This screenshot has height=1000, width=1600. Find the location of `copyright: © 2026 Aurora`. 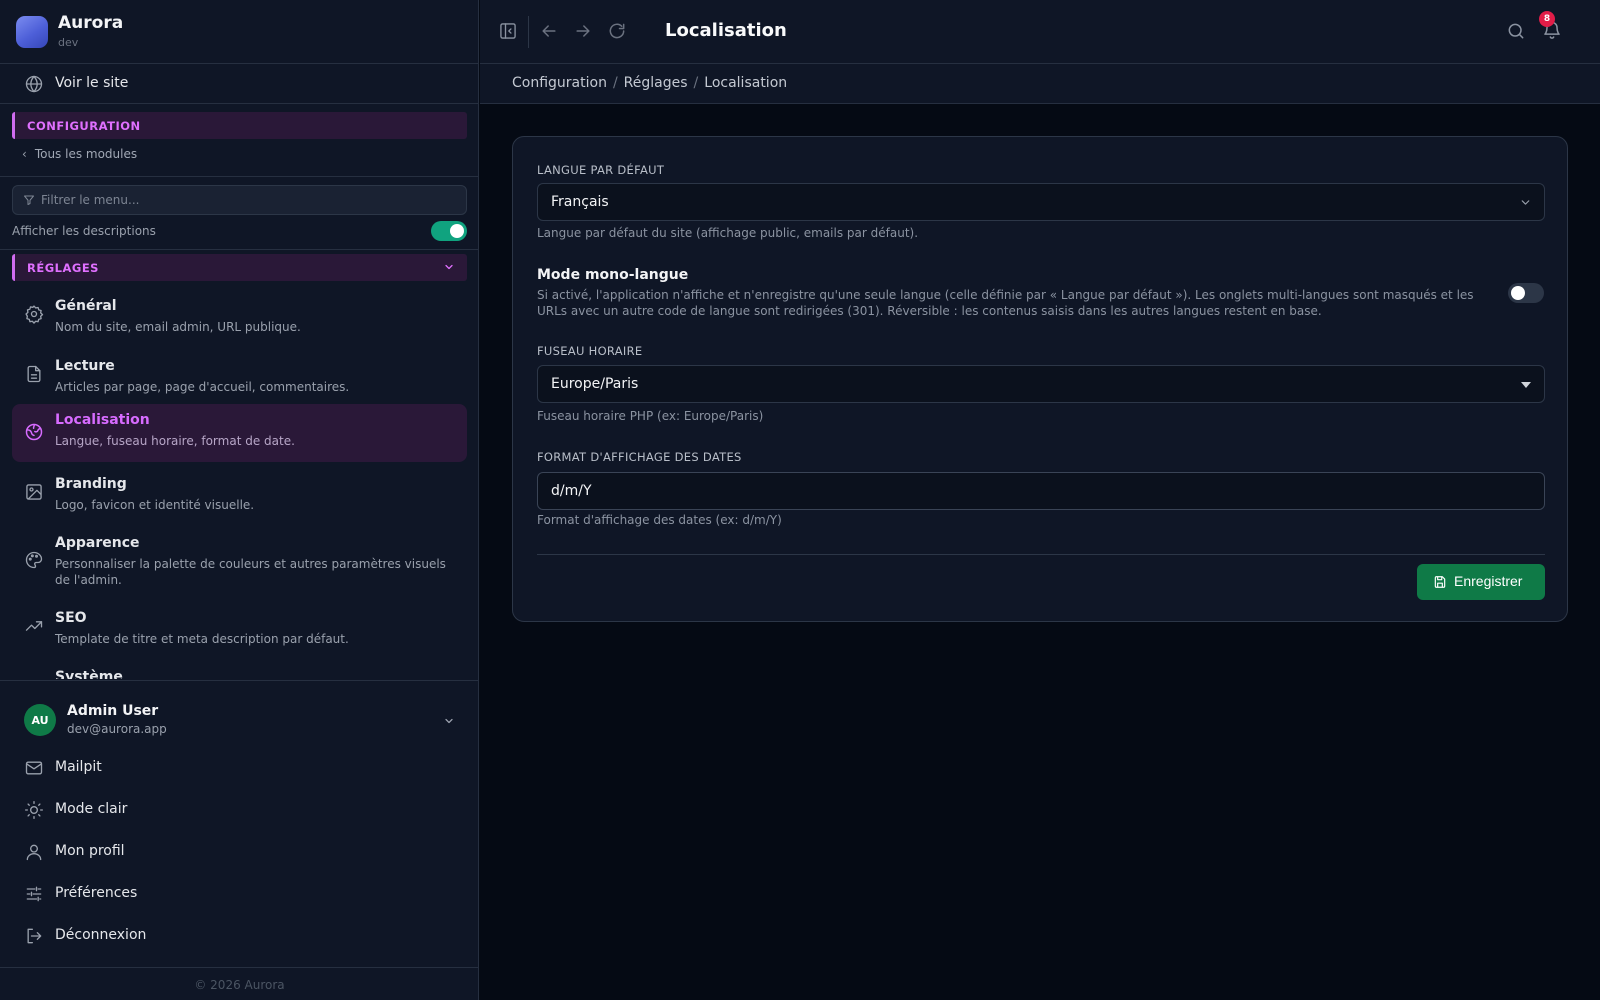

copyright: © 2026 Aurora is located at coordinates (239, 983).